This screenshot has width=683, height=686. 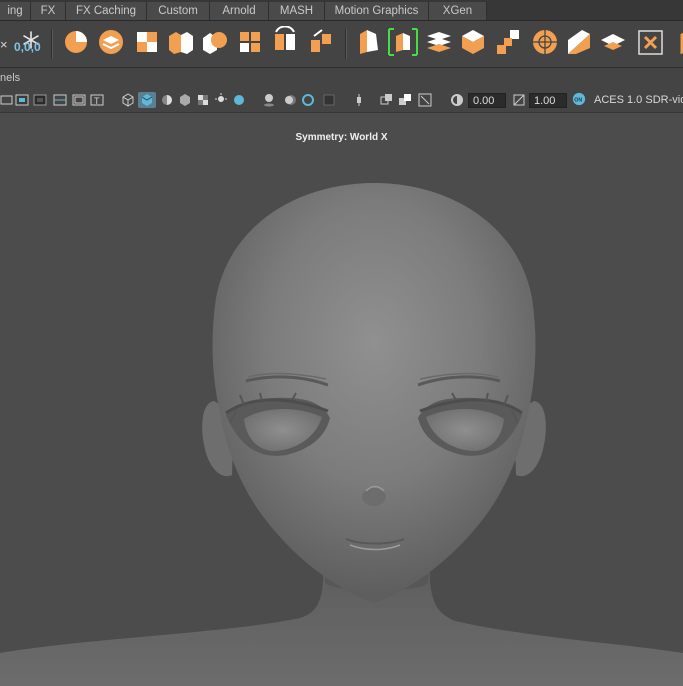 I want to click on smooth-shade-cube-icon, so click(x=147, y=100).